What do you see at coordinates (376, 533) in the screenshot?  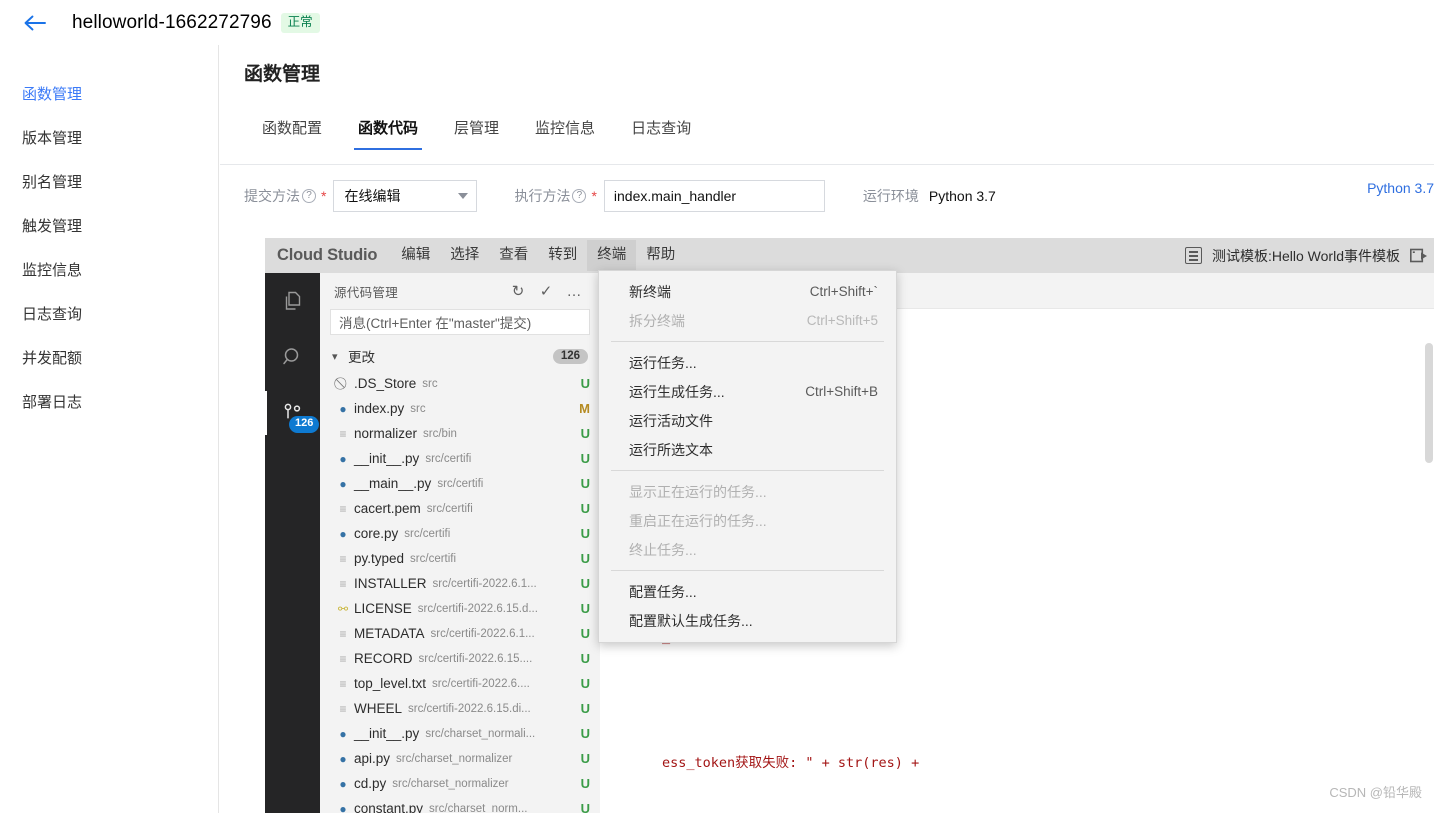 I see `file-name: core.py` at bounding box center [376, 533].